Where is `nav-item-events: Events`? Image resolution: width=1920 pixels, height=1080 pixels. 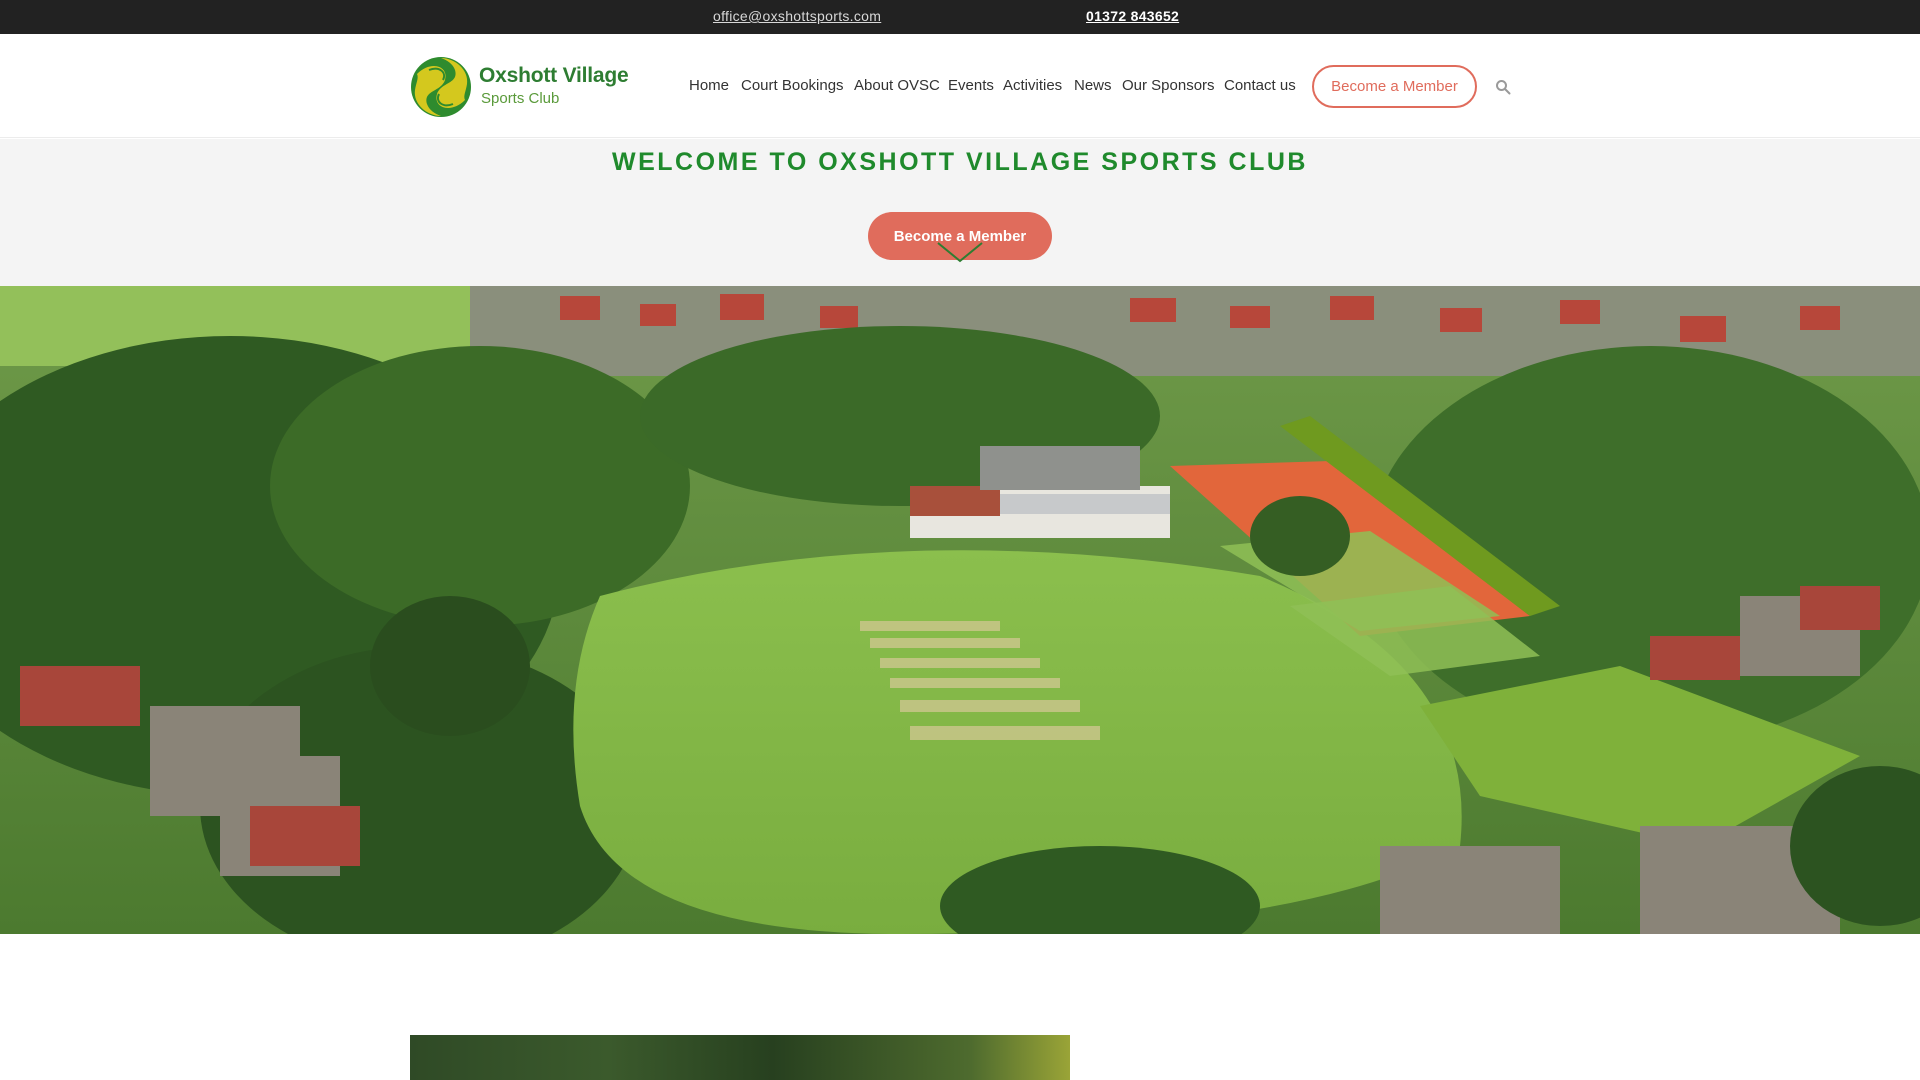
nav-item-events: Events is located at coordinates (971, 85).